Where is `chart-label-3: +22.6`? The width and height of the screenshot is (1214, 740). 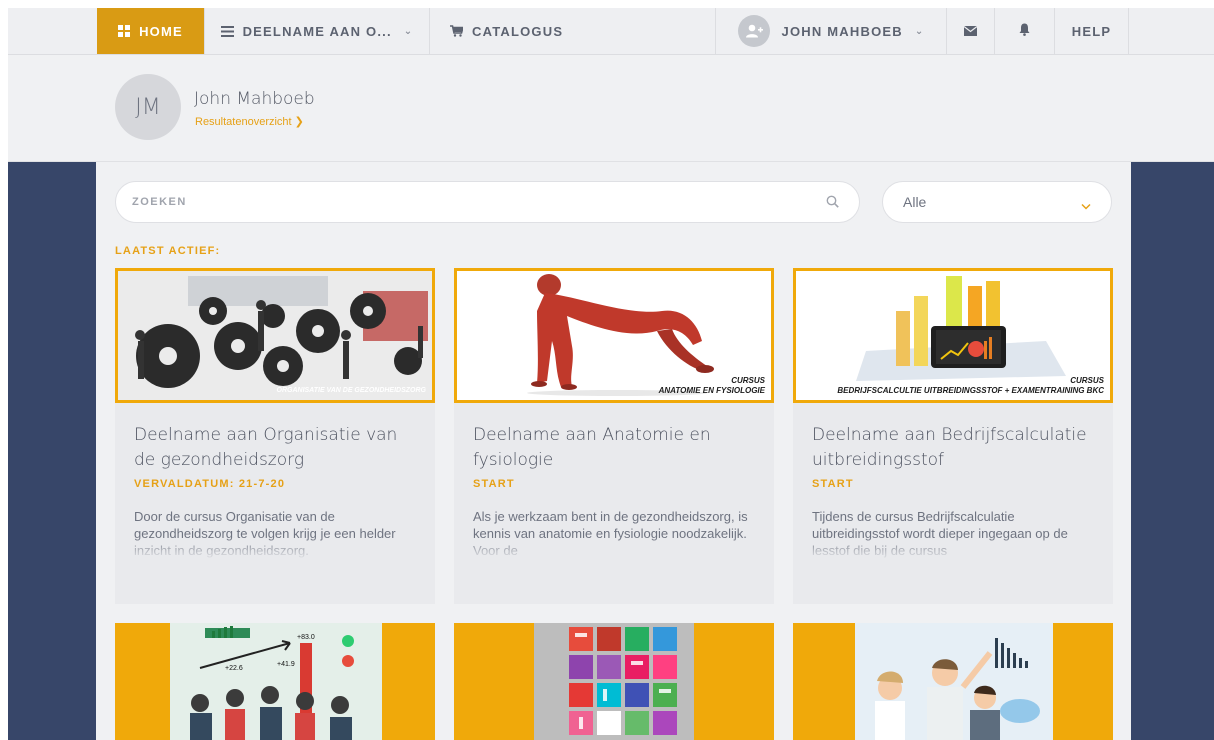 chart-label-3: +22.6 is located at coordinates (234, 668).